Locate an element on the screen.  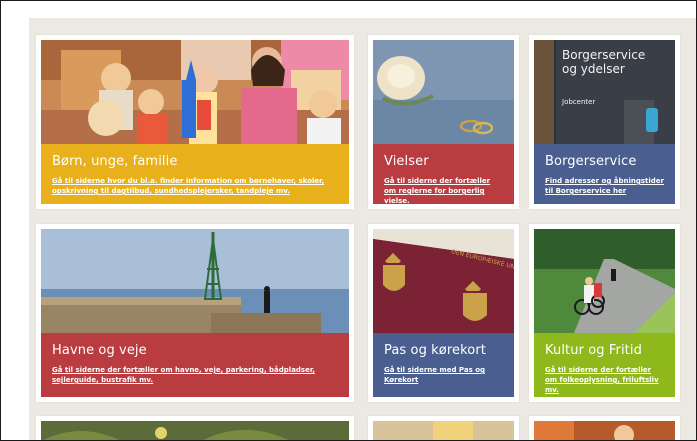
light-photo is located at coordinates (443, 430).